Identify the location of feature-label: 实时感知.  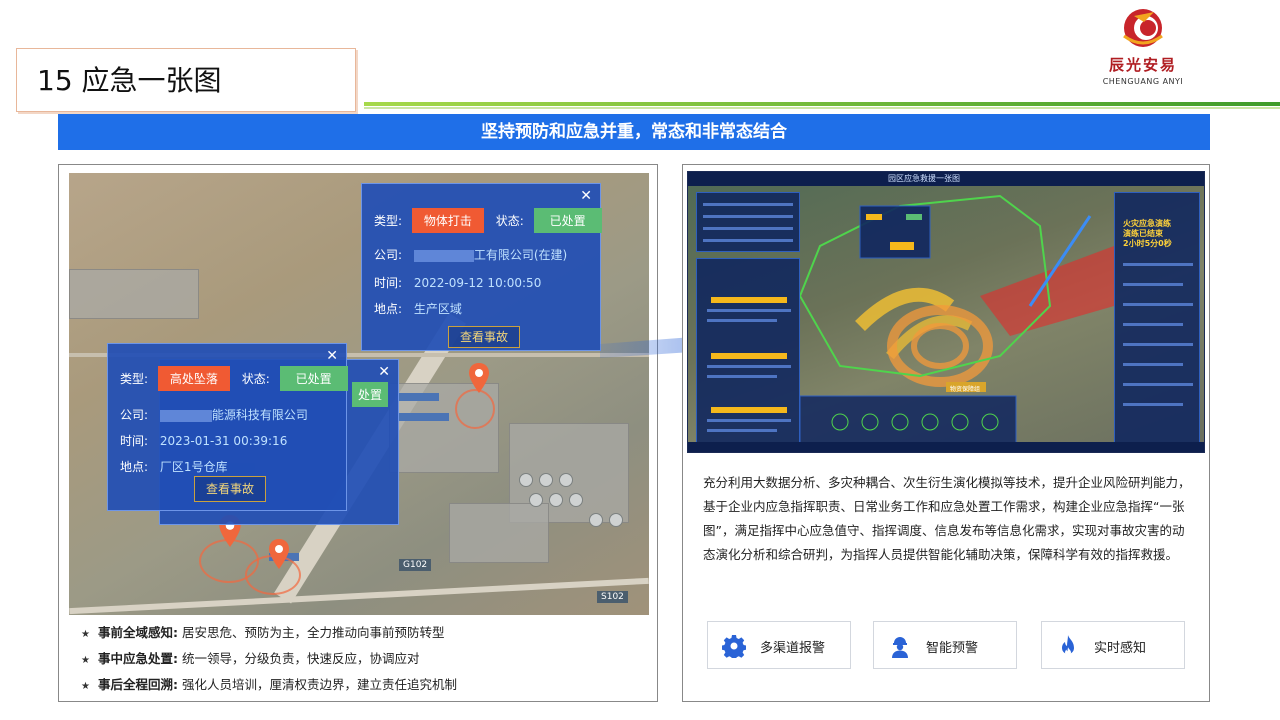
(1120, 648).